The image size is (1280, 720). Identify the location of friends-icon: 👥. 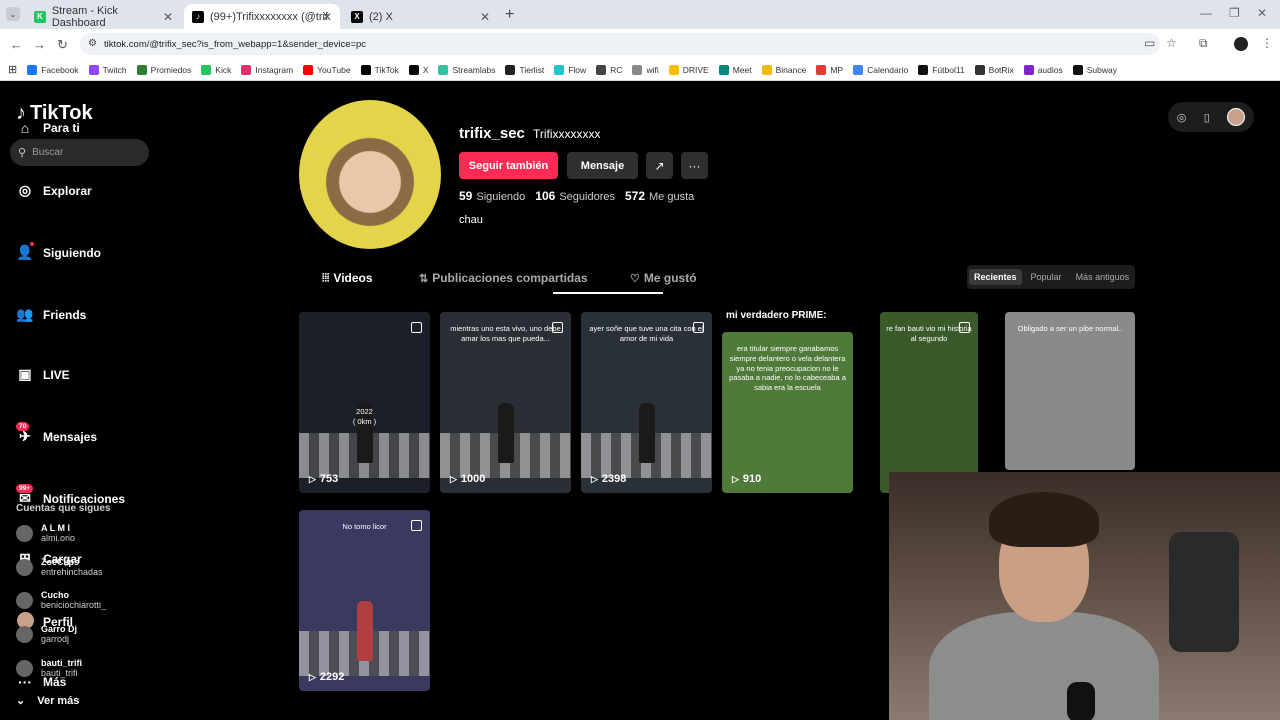
(25, 314).